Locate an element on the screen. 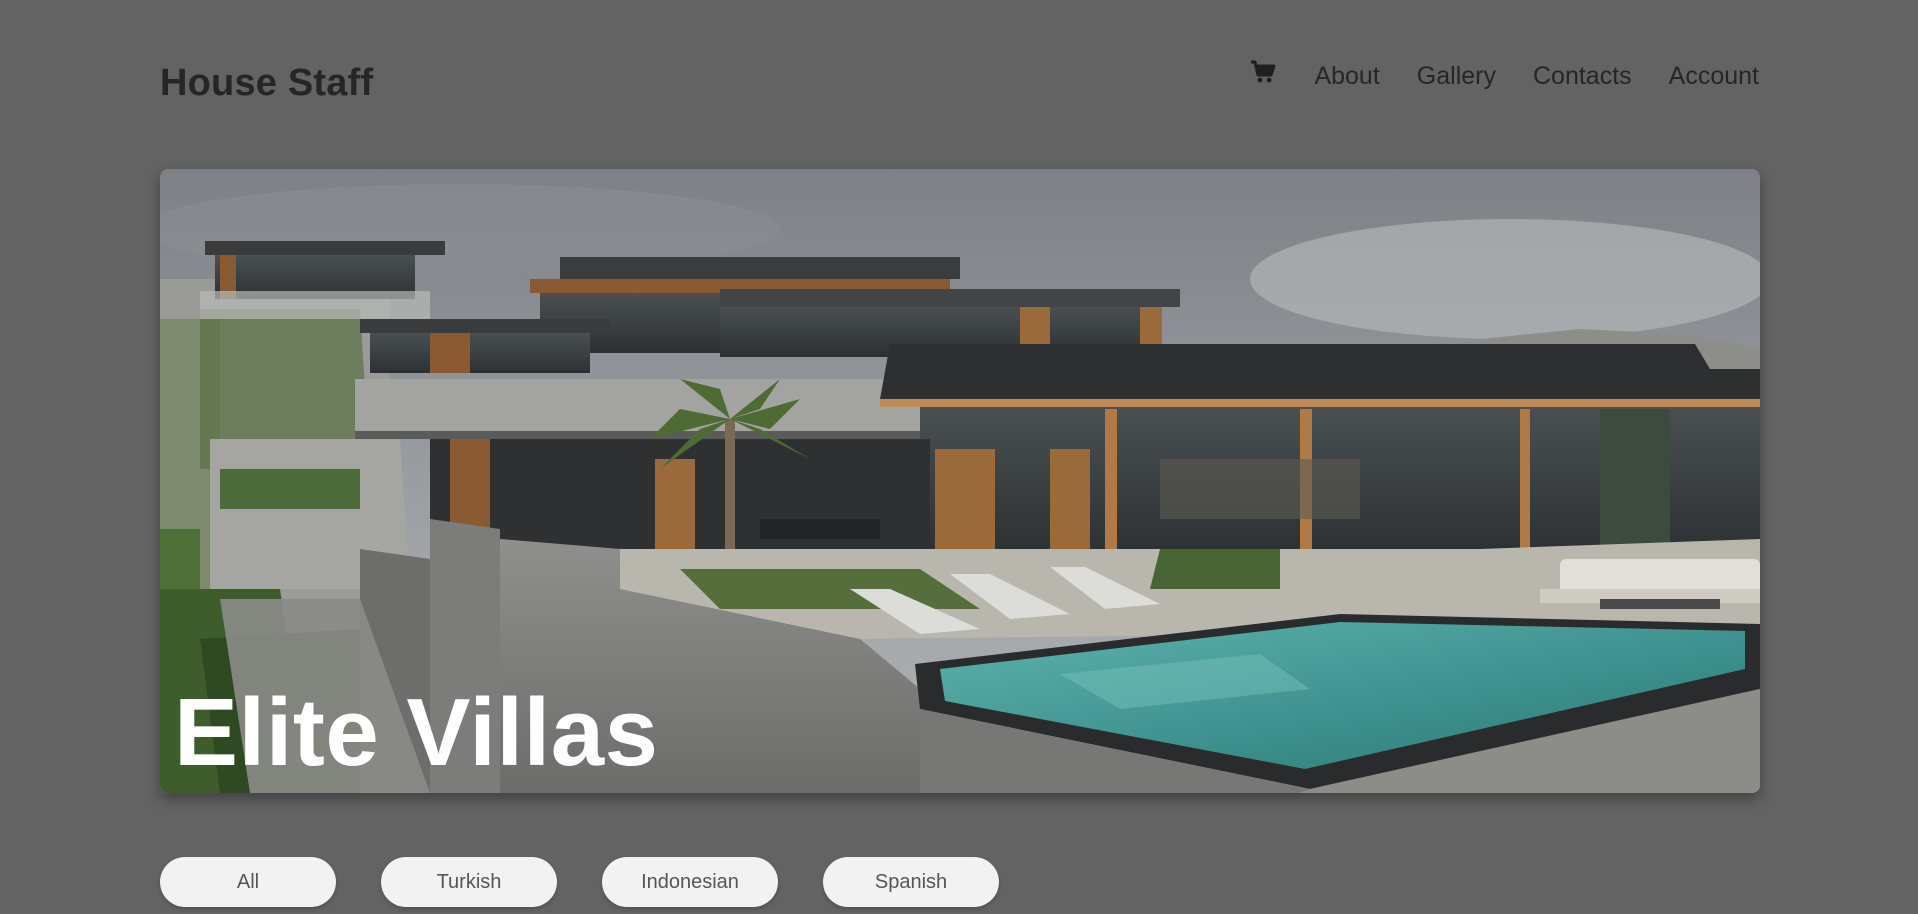 This screenshot has height=914, width=1918. cart-icon-graphic is located at coordinates (1263, 71).